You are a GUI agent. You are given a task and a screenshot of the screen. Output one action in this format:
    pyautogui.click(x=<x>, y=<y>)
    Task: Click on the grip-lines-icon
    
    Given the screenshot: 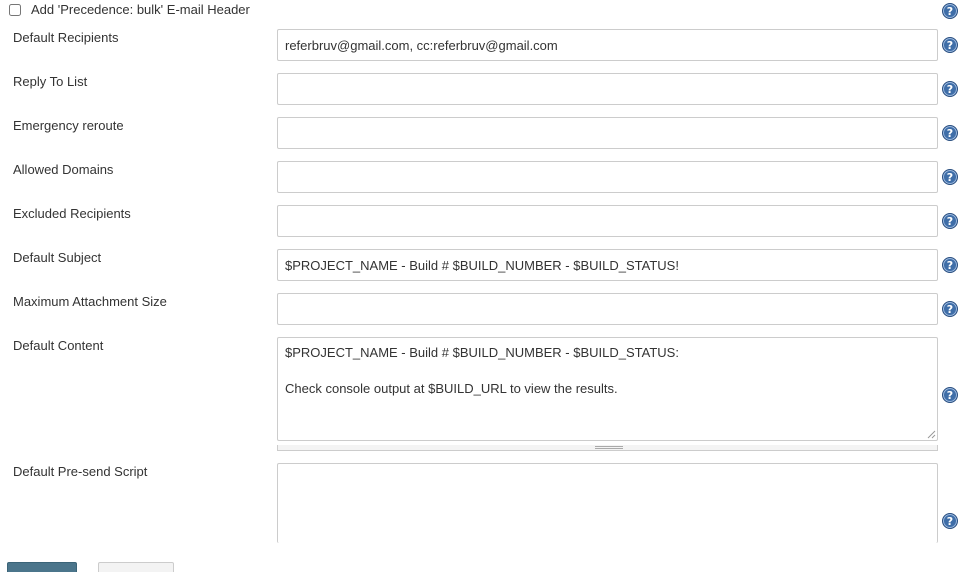 What is the action you would take?
    pyautogui.click(x=609, y=447)
    